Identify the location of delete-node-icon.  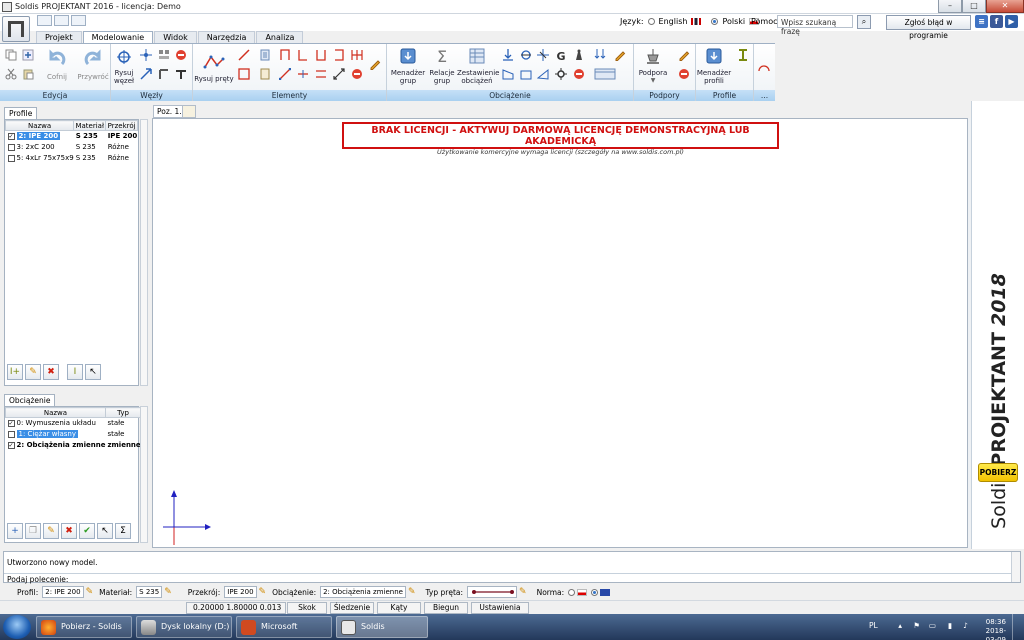
(181, 55).